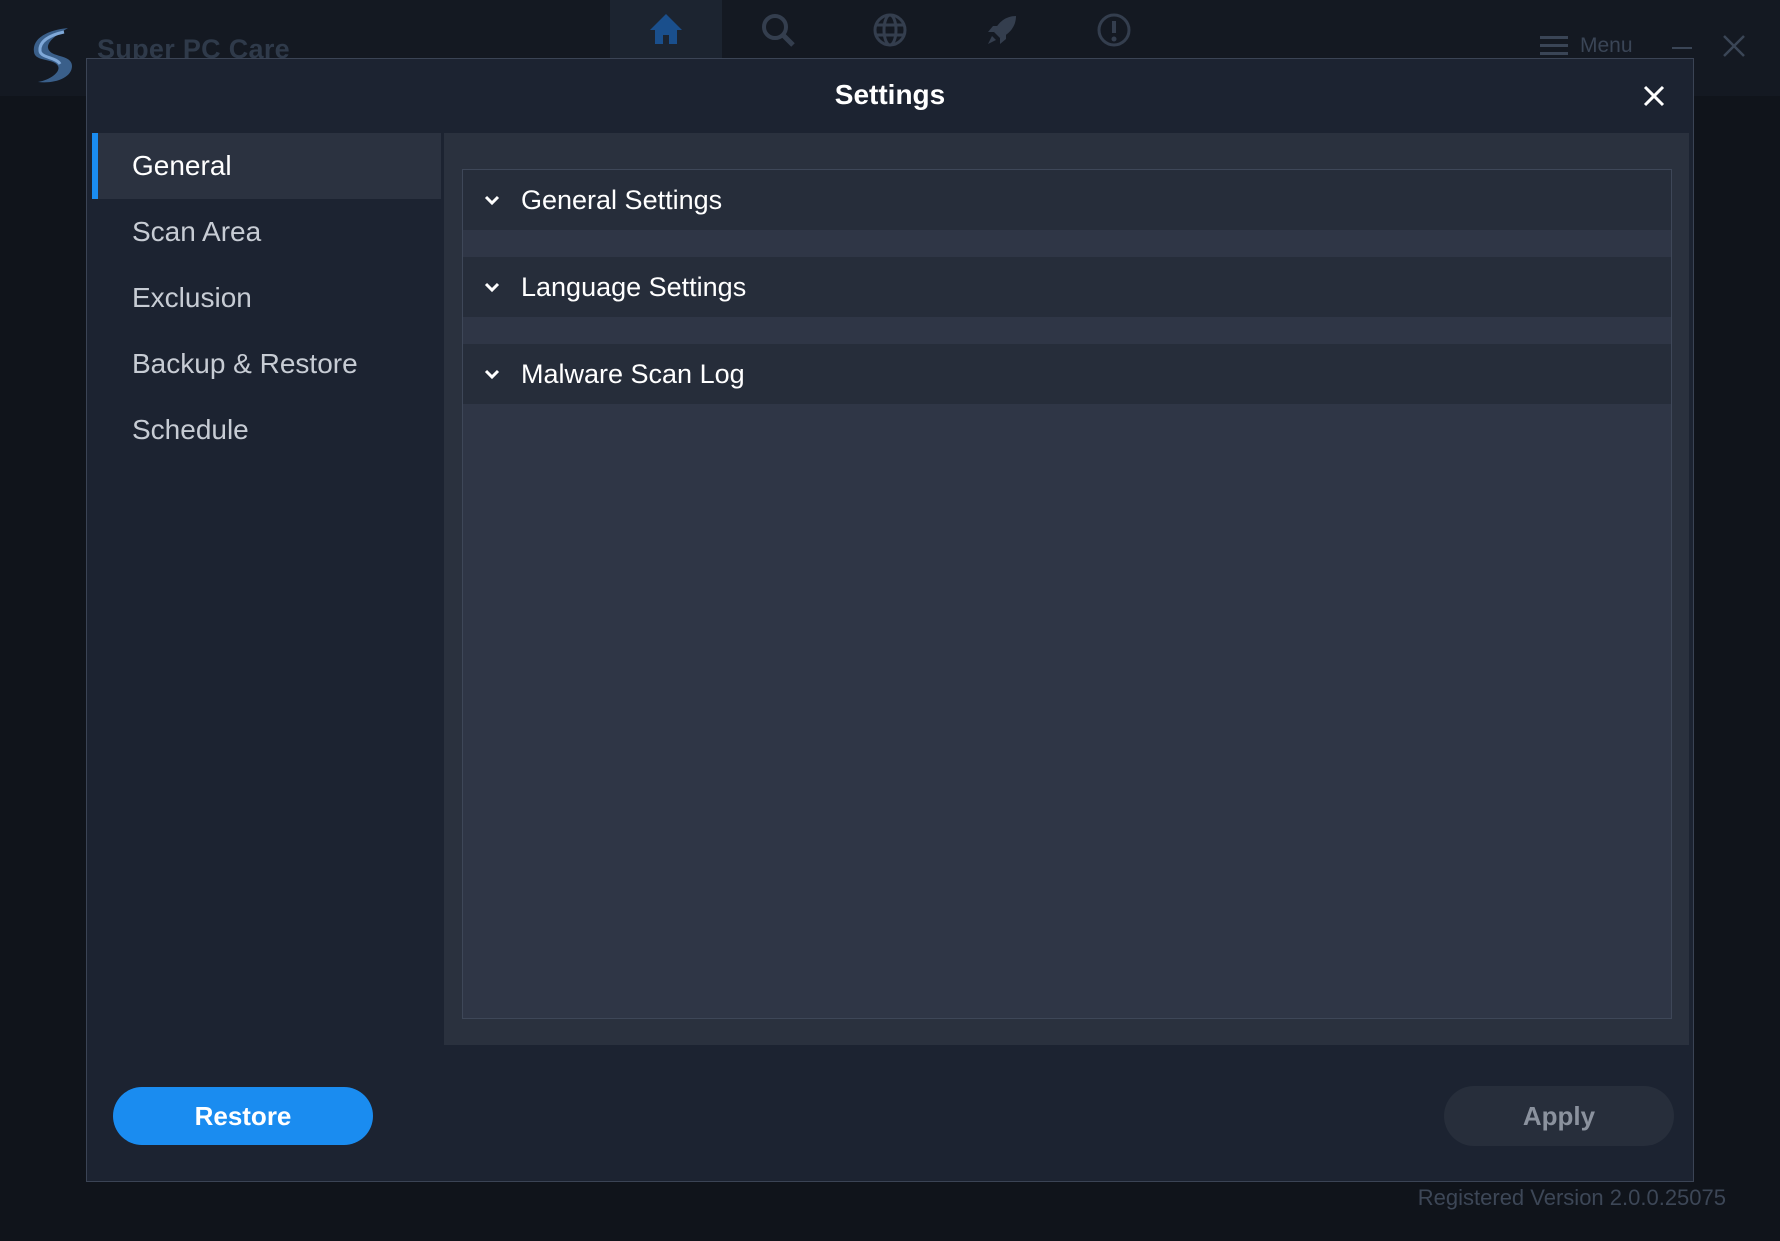 This screenshot has height=1241, width=1780. Describe the element at coordinates (266, 430) in the screenshot. I see `sidebar-item-schedule: Schedule` at that location.